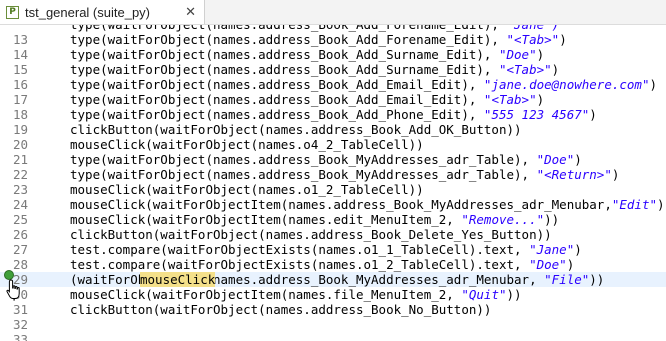 This screenshot has width=666, height=341. I want to click on line-number: 33, so click(20, 336).